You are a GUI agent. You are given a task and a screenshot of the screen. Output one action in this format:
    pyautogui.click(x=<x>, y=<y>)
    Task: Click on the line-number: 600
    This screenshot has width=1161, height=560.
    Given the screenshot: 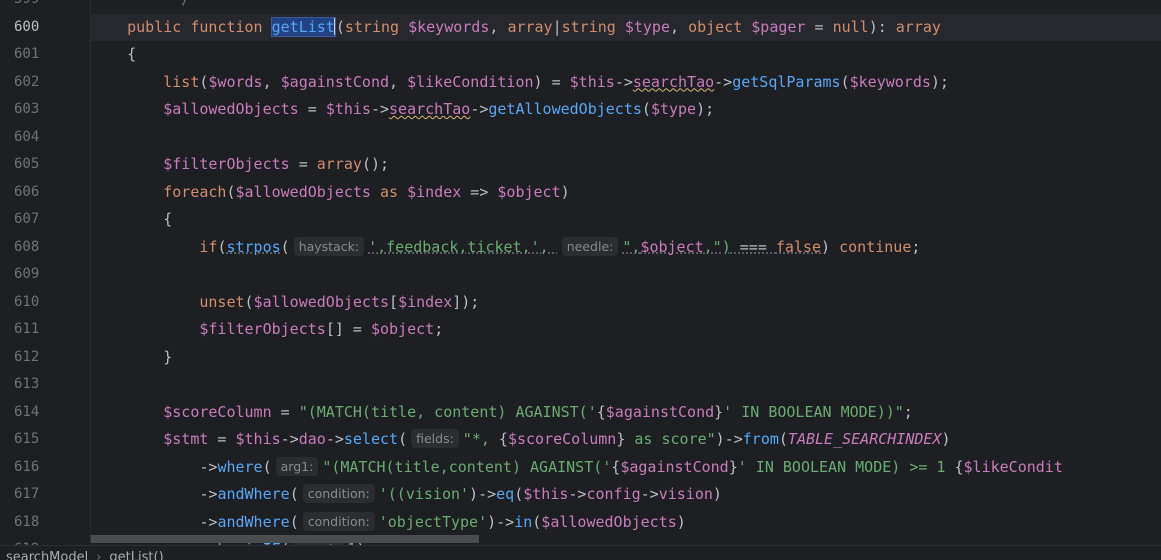 What is the action you would take?
    pyautogui.click(x=45, y=28)
    